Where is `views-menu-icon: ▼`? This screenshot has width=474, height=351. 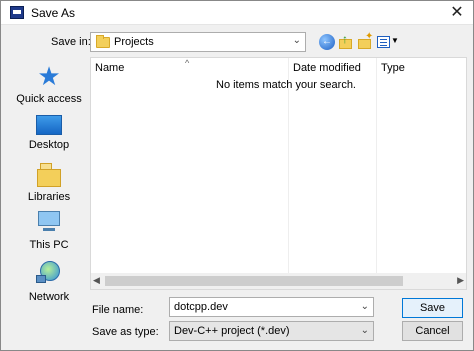 views-menu-icon: ▼ is located at coordinates (388, 42).